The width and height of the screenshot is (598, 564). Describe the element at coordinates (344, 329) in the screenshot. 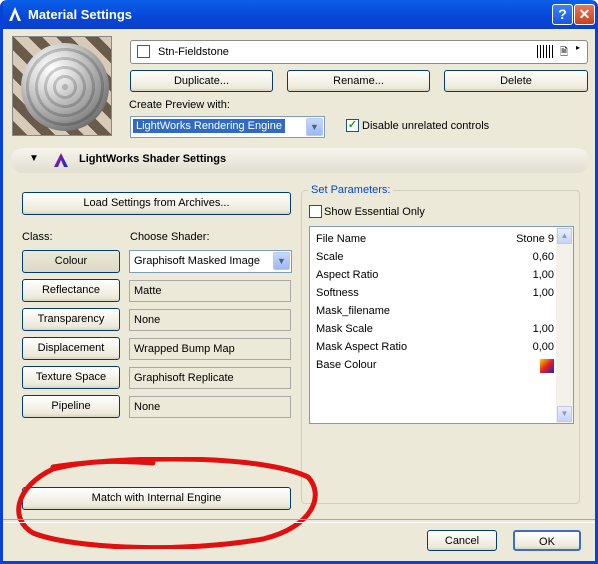

I see `param-key: Mask Scale` at that location.